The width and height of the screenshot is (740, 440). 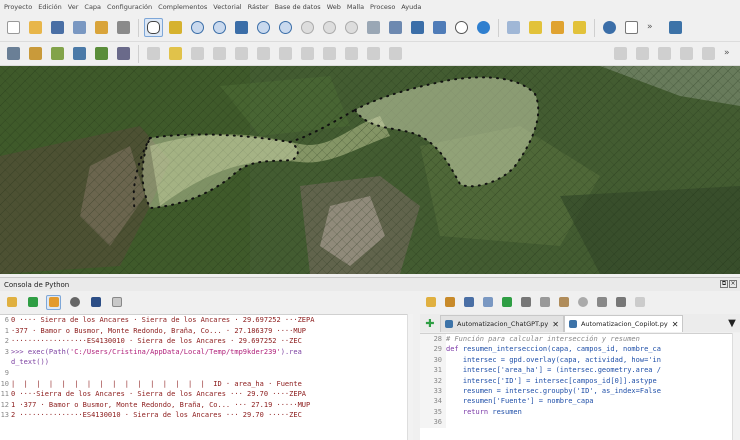 I want to click on attribute-table-icon, so click(x=631, y=27).